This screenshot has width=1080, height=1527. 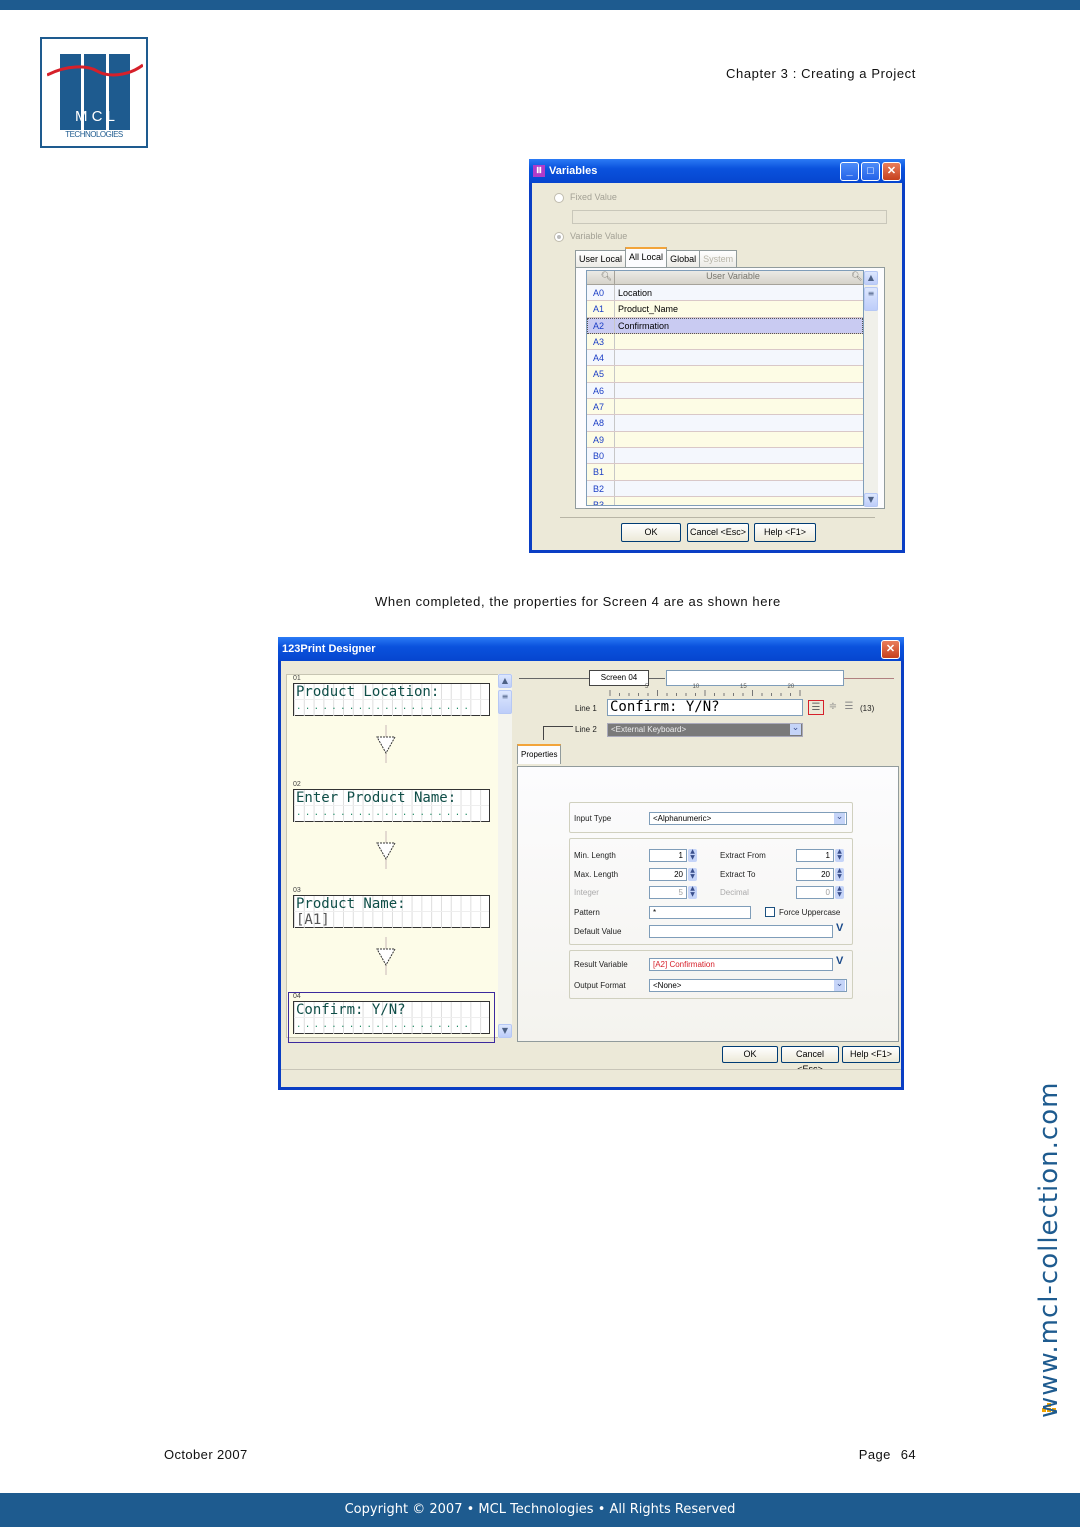 What do you see at coordinates (601, 390) in the screenshot?
I see `variable-id: A6` at bounding box center [601, 390].